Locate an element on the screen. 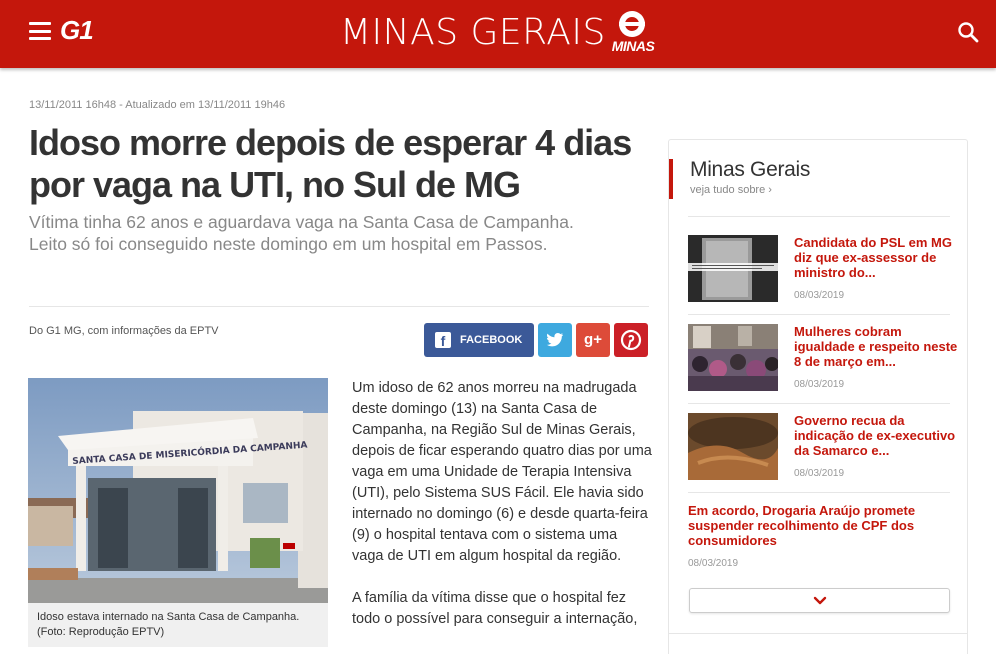  hamburger-menu-icon is located at coordinates (40, 31).